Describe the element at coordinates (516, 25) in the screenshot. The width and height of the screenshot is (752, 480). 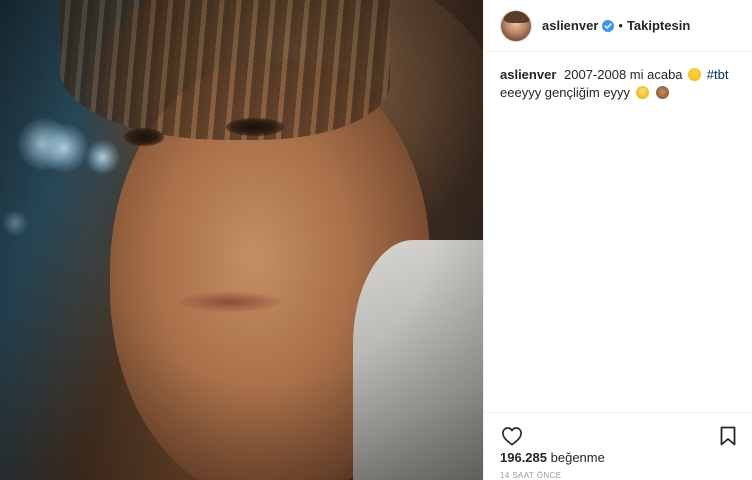
I see `avatar` at that location.